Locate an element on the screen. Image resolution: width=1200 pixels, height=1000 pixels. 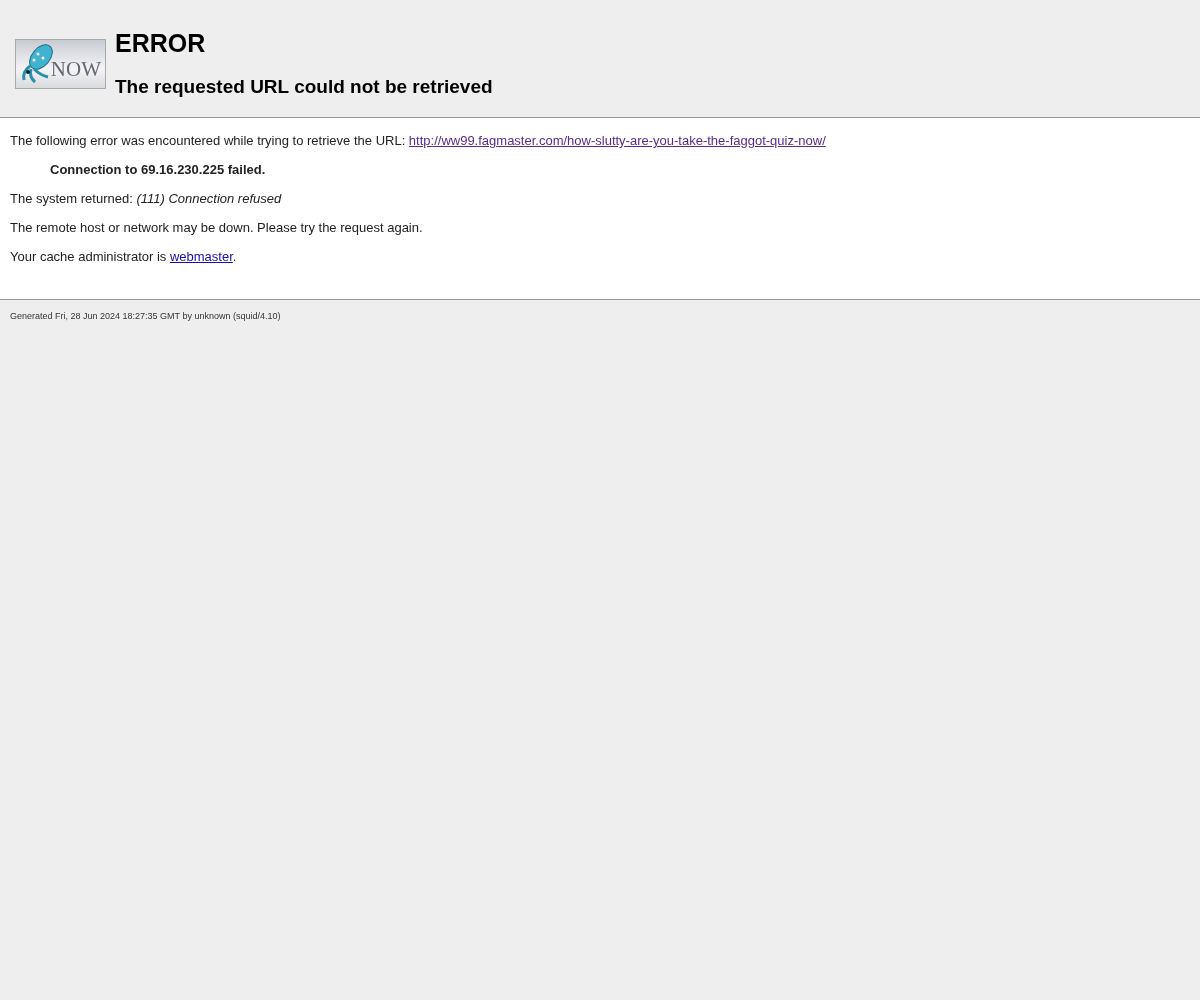
url-link: http://ww99.fagmaster.com/how-slutty-are-you-take-the-faggot-quiz-now/ is located at coordinates (617, 140).